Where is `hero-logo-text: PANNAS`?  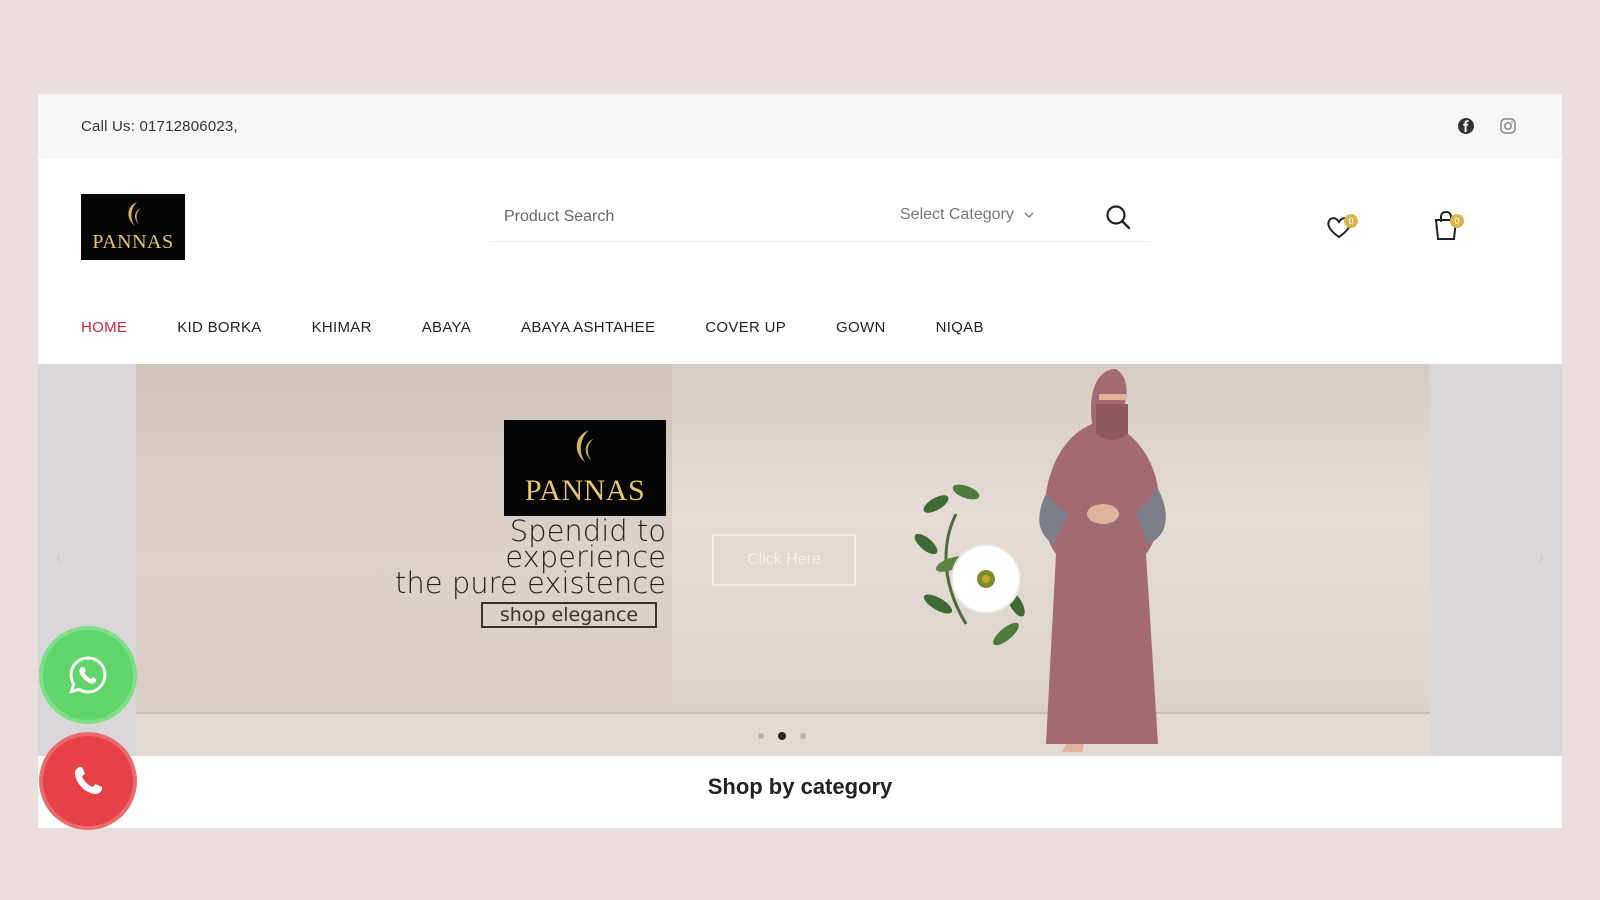
hero-logo-text: PANNAS is located at coordinates (585, 490).